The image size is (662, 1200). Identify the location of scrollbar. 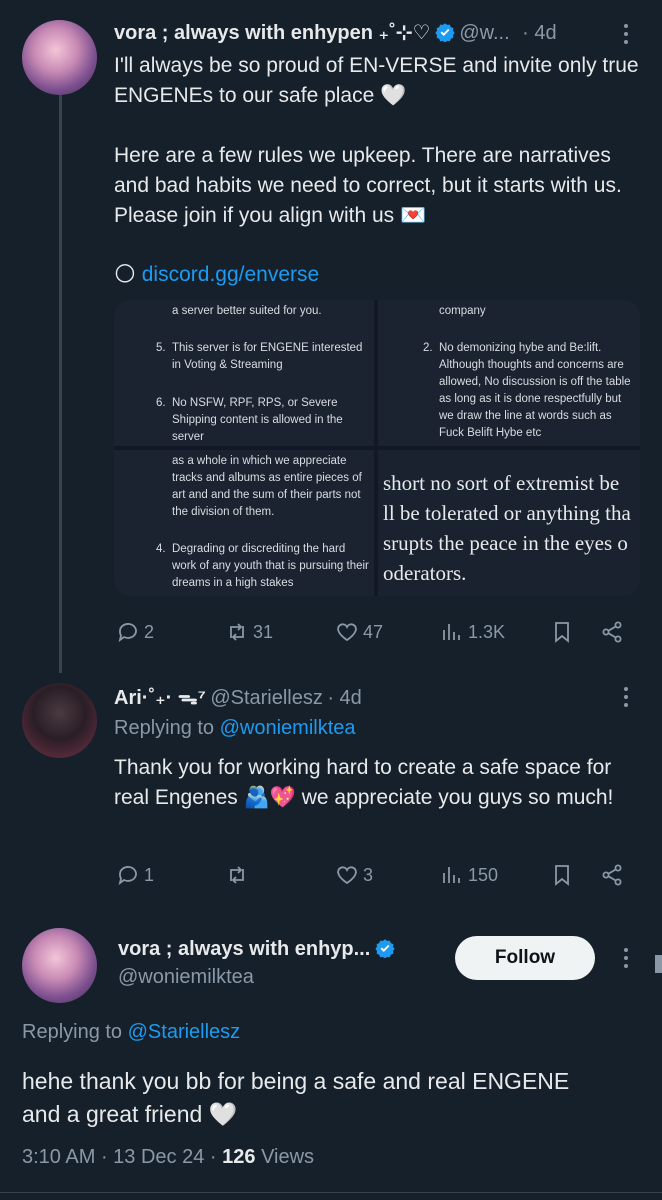
(658, 964).